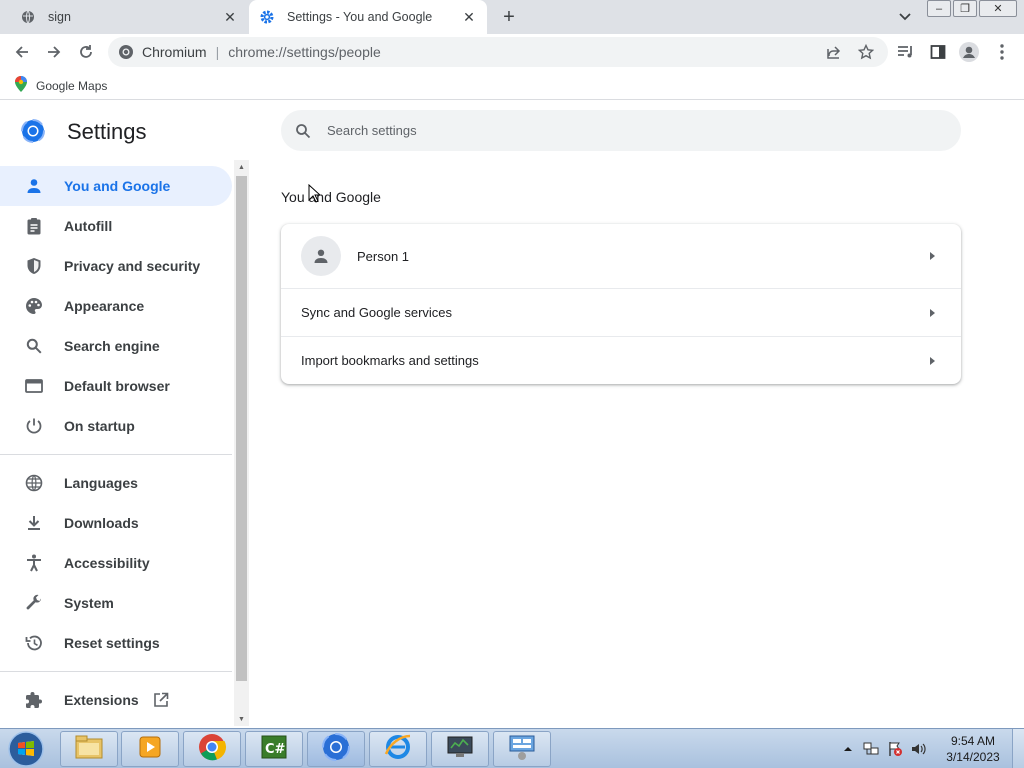  Describe the element at coordinates (116, 226) in the screenshot. I see `sidebar-item-autofill: Autofill` at that location.